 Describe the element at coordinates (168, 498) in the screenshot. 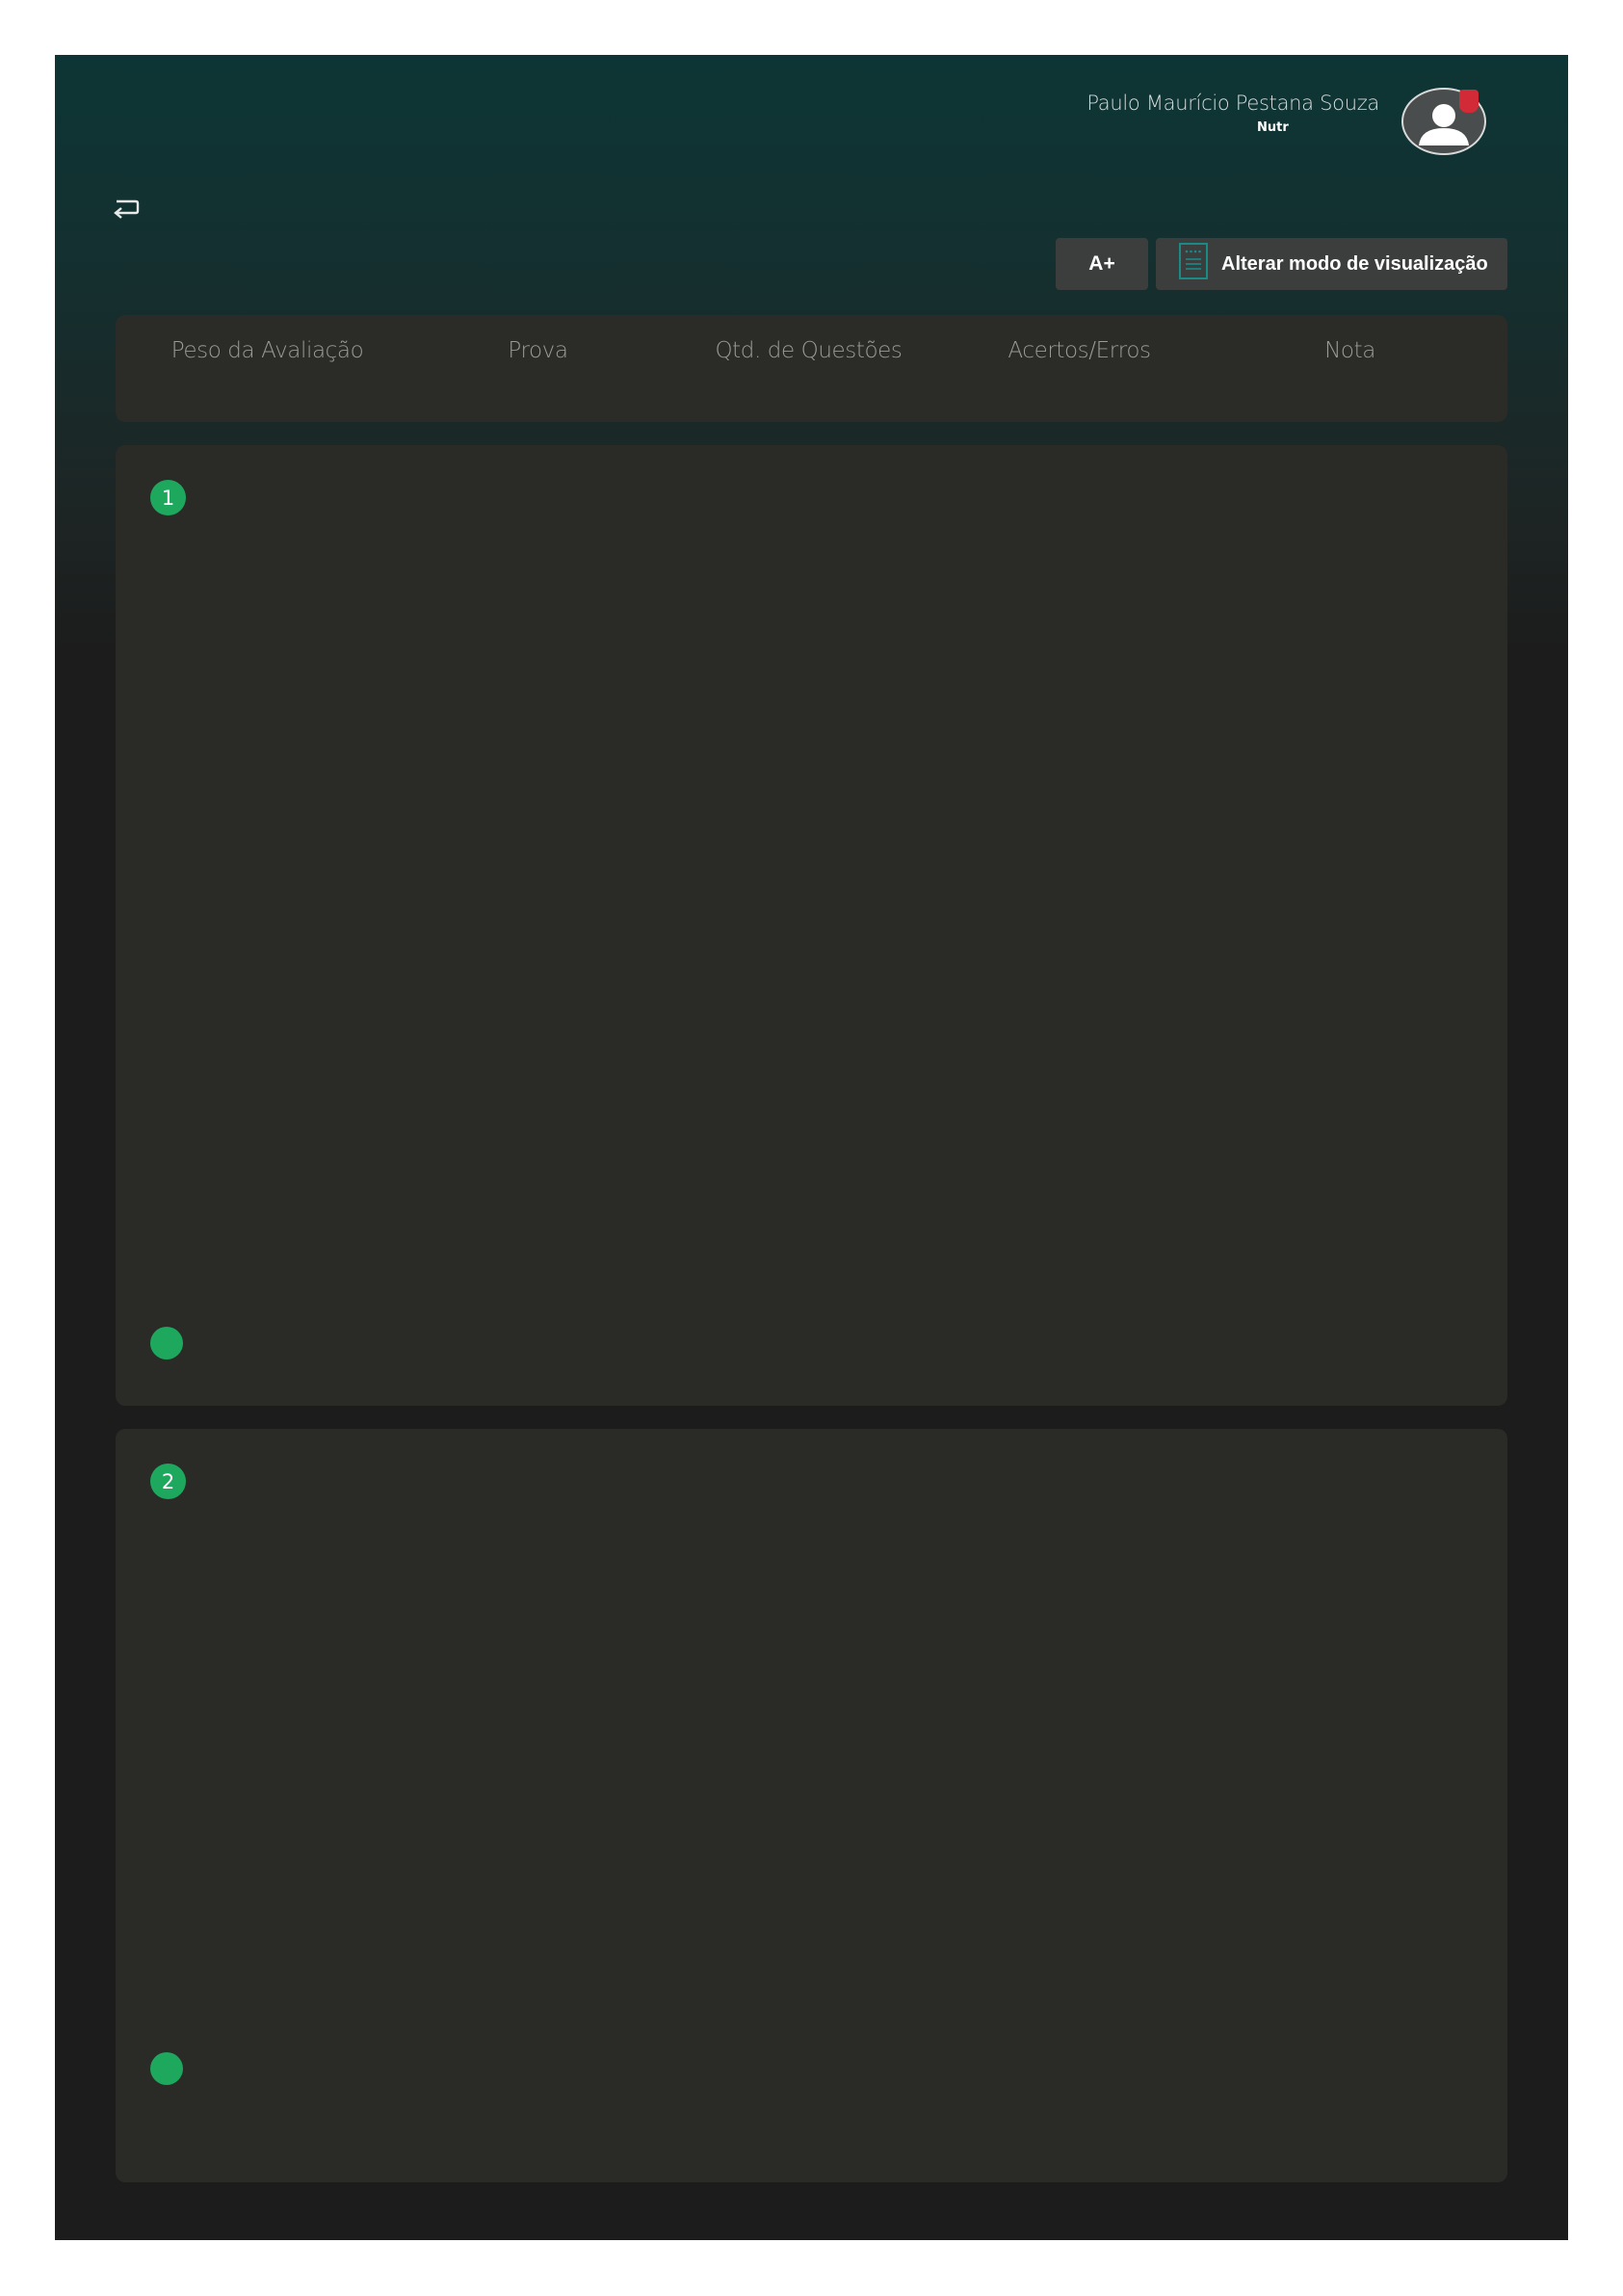

I see `question-number-badge: 1` at that location.